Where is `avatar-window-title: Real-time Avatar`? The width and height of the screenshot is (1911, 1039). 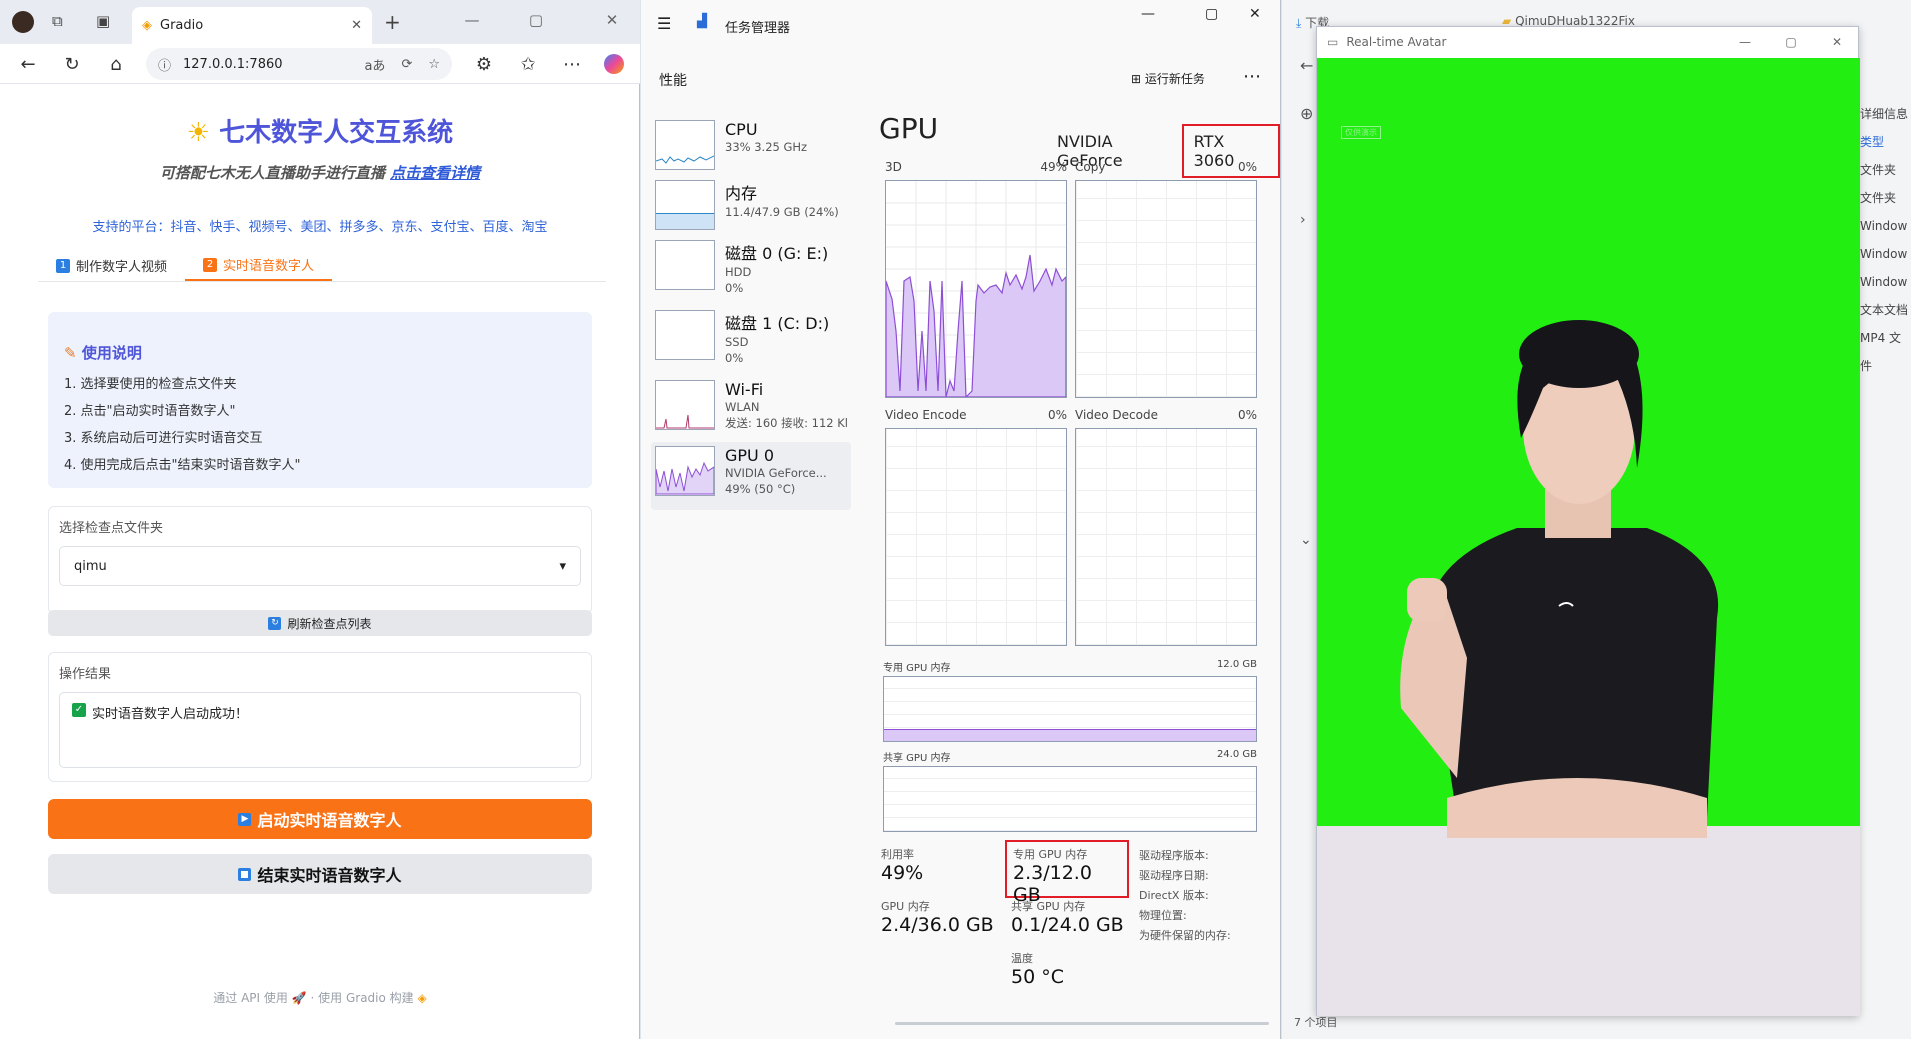
avatar-window-title: Real-time Avatar is located at coordinates (1396, 42).